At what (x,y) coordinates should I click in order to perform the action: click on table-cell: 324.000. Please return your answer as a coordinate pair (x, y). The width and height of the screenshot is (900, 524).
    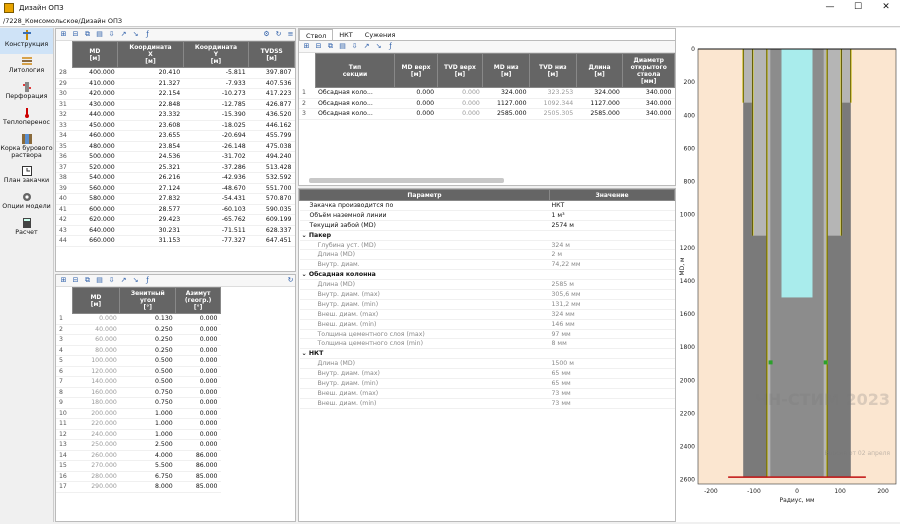
    Looking at the image, I should click on (506, 93).